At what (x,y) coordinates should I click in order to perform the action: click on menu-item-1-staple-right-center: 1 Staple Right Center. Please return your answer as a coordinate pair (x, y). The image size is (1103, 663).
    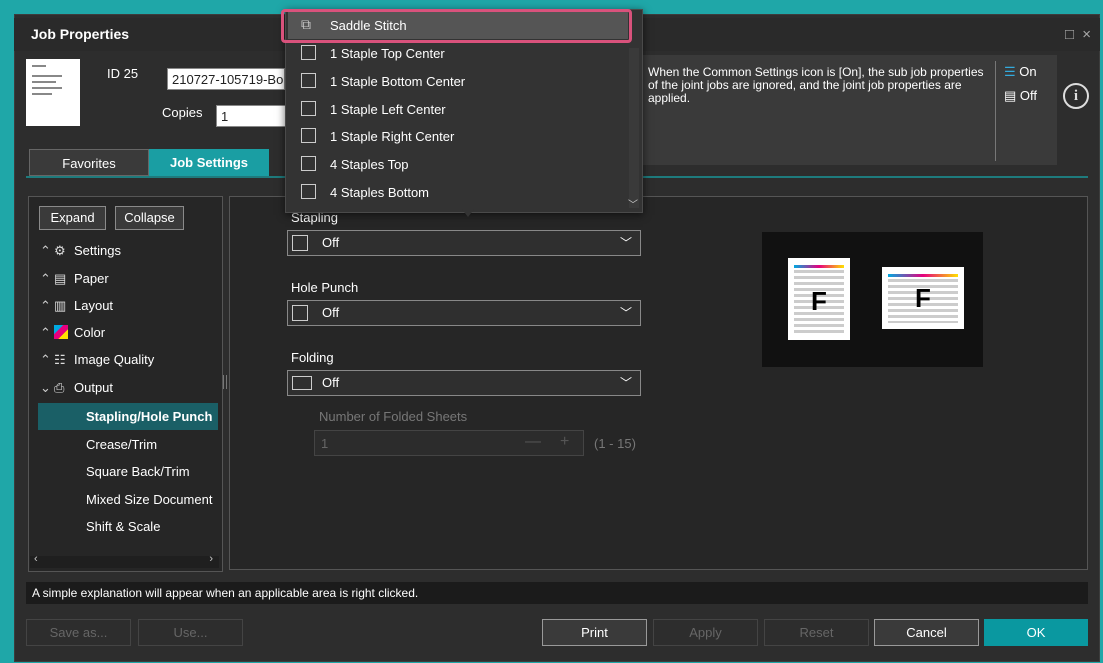
    Looking at the image, I should click on (458, 136).